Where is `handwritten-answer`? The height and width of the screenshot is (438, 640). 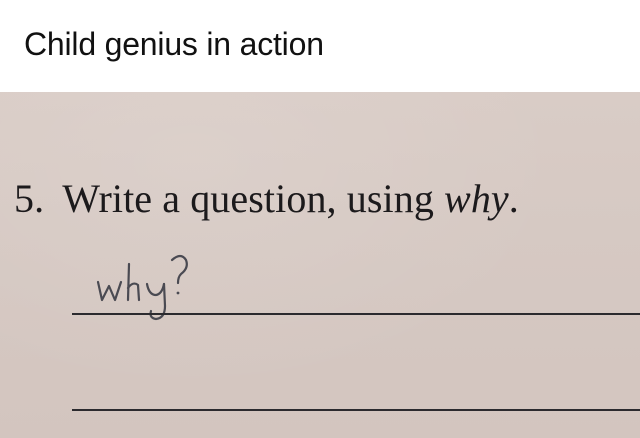 handwritten-answer is located at coordinates (142, 287).